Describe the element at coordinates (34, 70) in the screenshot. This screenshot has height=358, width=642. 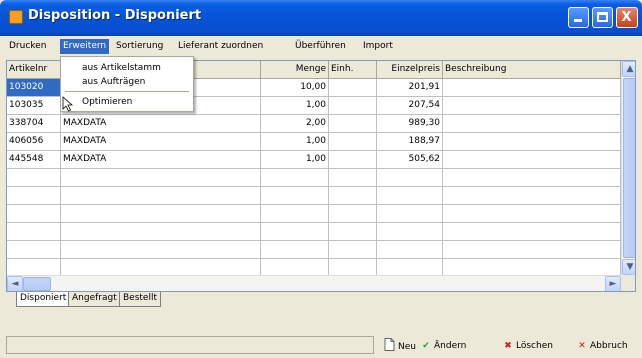
I see `column-header-artikelnr: Artikelnr` at that location.